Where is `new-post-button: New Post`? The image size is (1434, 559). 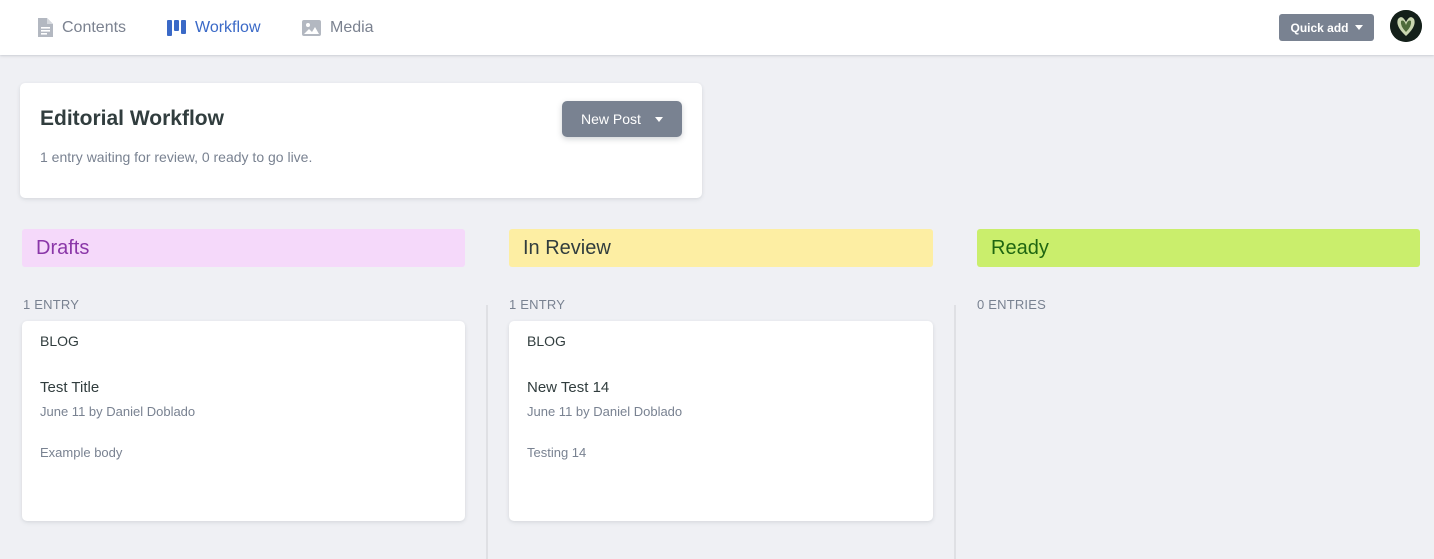
new-post-button: New Post is located at coordinates (622, 119).